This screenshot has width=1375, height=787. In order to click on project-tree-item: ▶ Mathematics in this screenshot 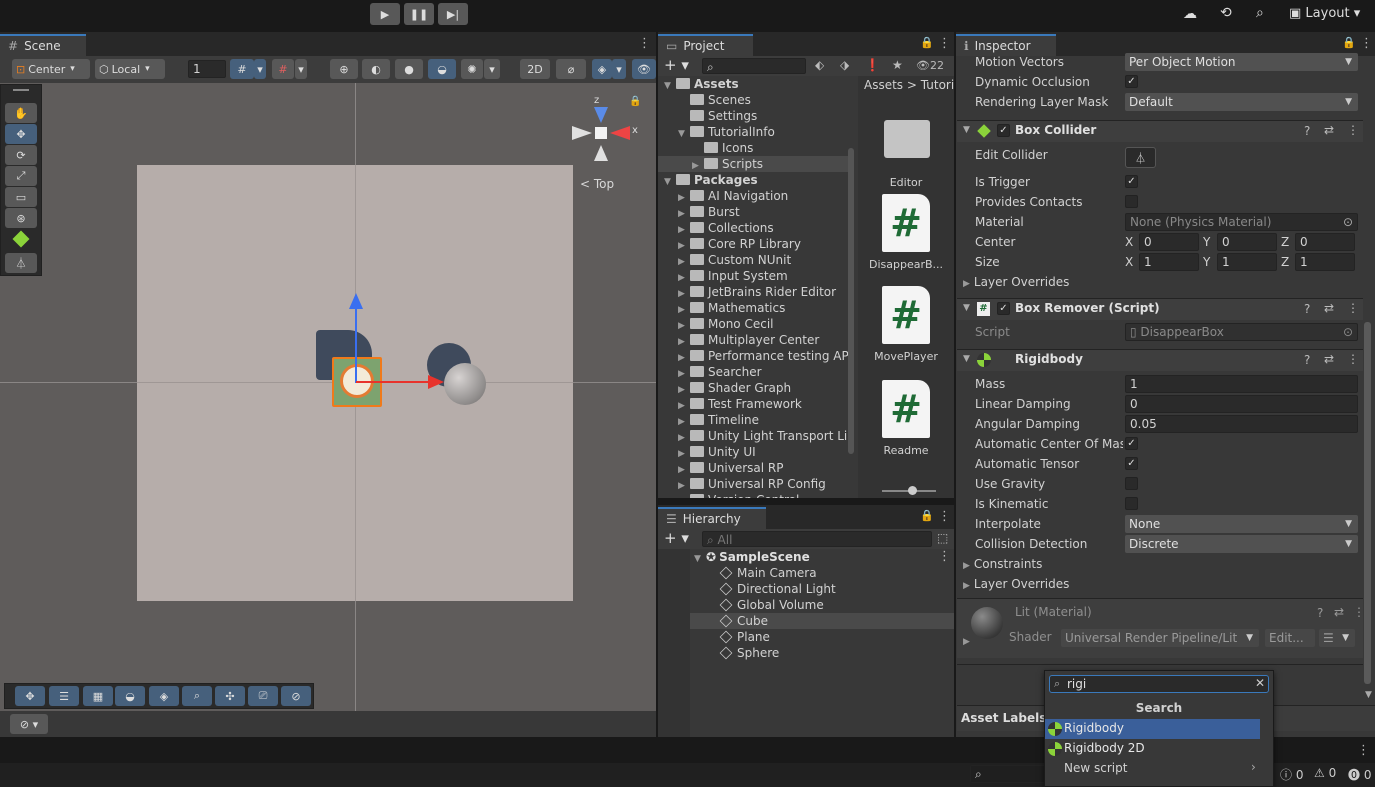, I will do `click(753, 308)`.